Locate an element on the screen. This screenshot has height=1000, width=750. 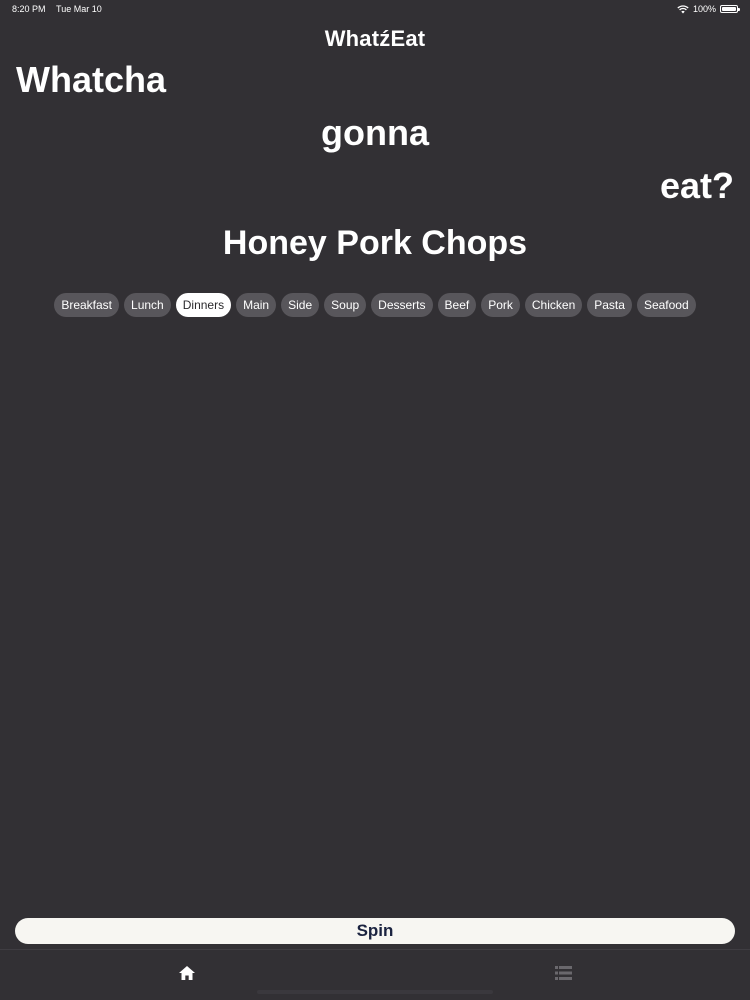
home-icon is located at coordinates (187, 973).